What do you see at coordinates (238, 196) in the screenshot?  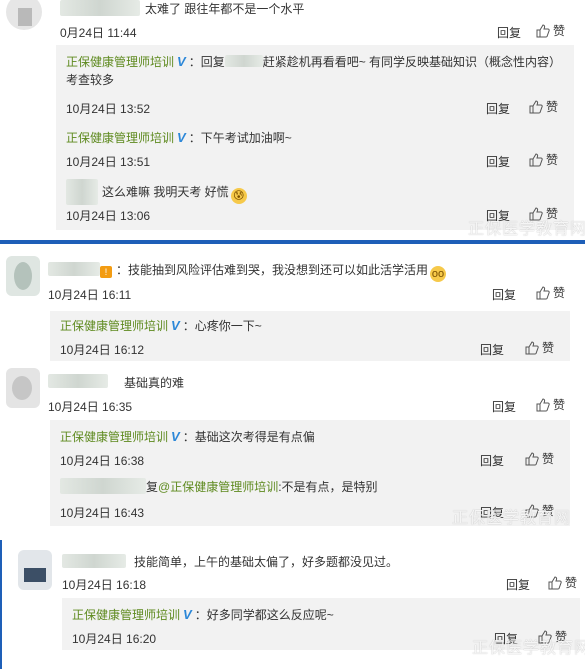 I see `worried-face-icon: 😰` at bounding box center [238, 196].